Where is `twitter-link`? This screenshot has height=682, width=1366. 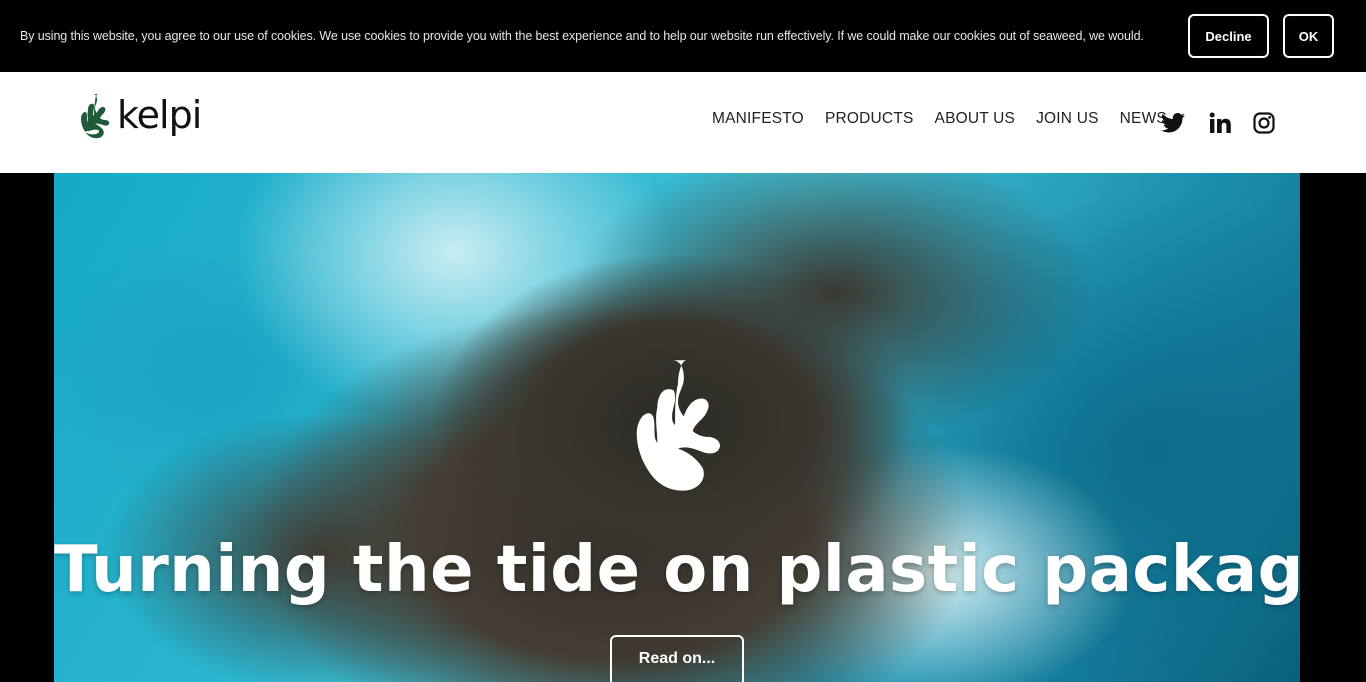 twitter-link is located at coordinates (1173, 123).